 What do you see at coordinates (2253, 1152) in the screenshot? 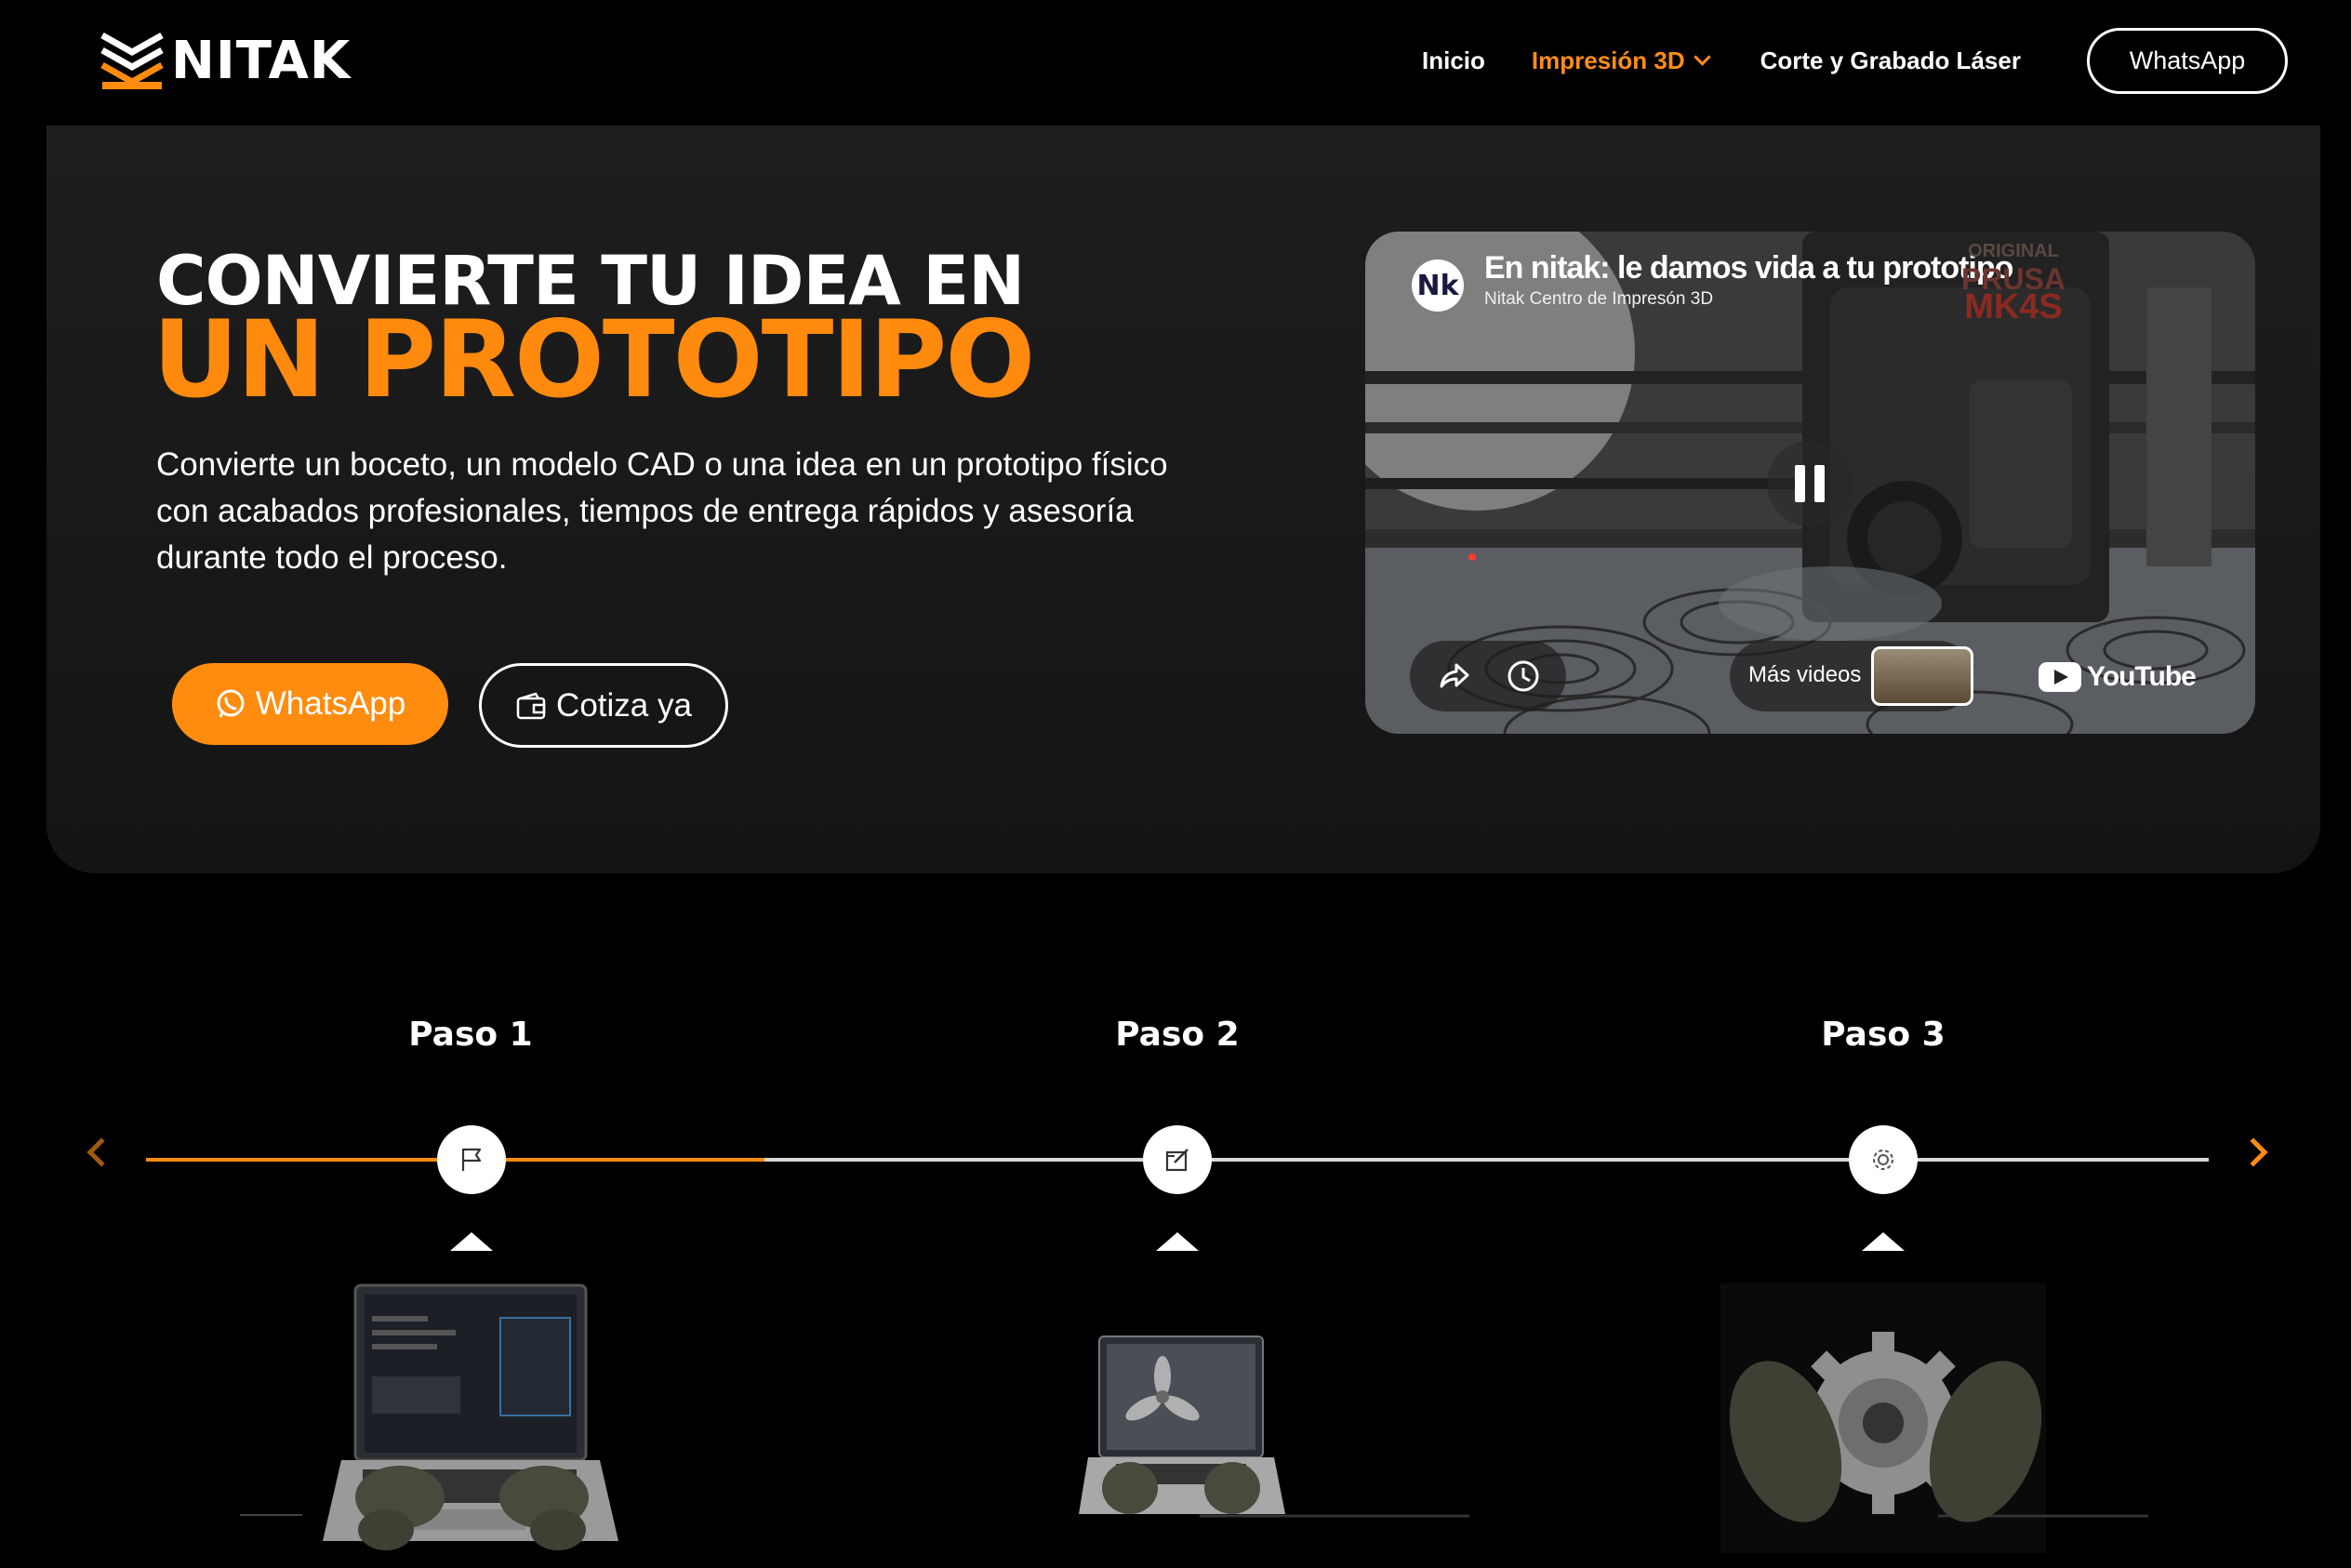
I see `timeline-next-arrow-icon` at bounding box center [2253, 1152].